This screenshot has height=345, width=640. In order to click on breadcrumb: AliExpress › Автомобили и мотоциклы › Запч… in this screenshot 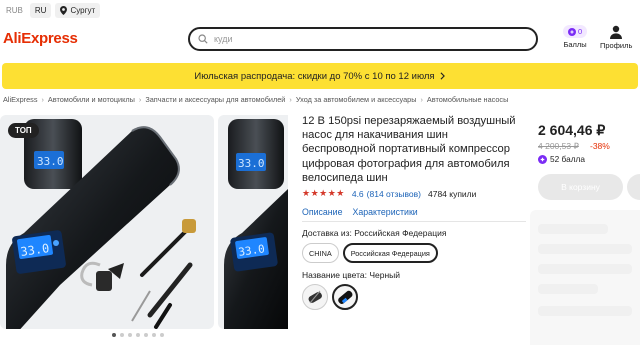, I will do `click(255, 99)`.